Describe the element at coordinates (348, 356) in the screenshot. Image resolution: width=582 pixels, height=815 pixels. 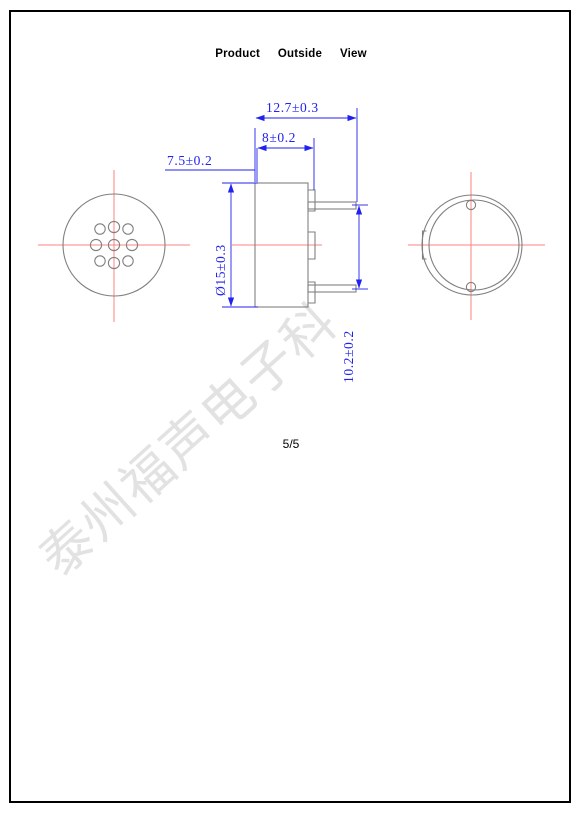
I see `dimension-label-pin-pitch: 10.2±0.2` at that location.